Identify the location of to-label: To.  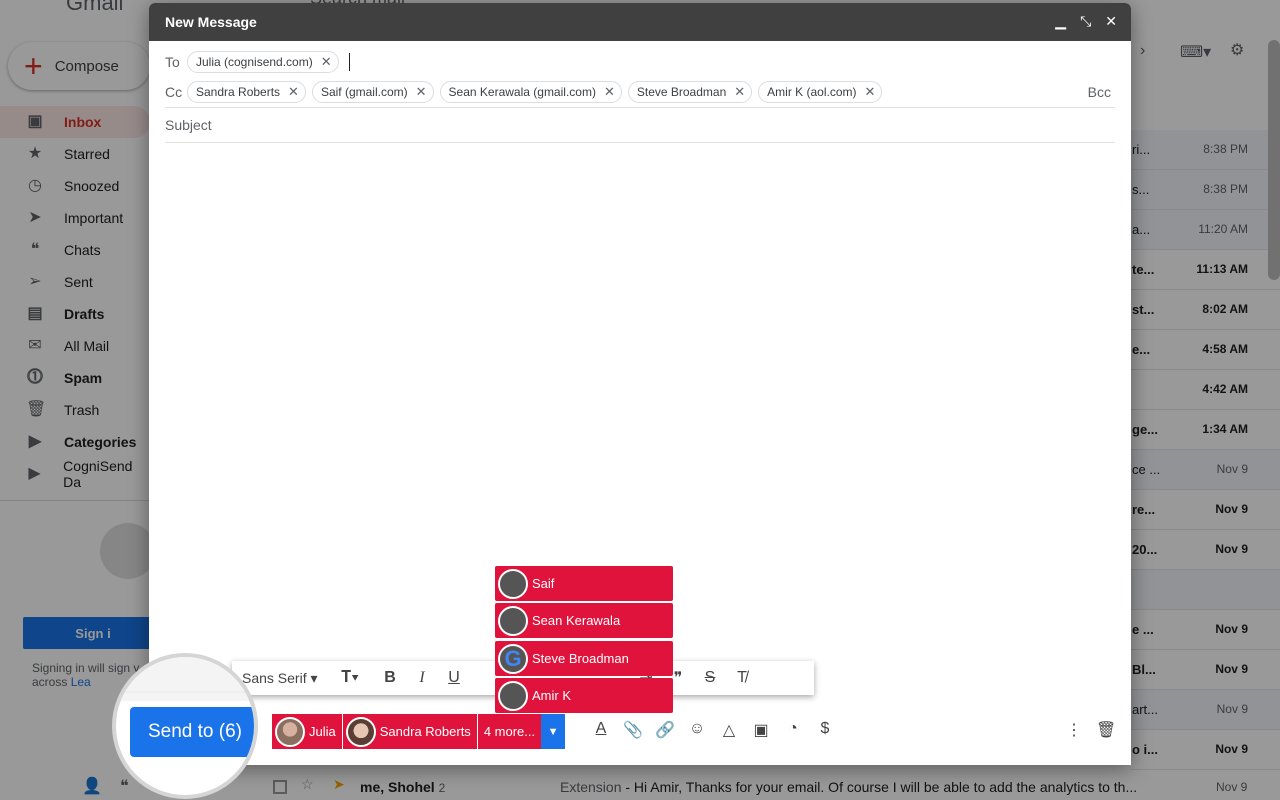
(172, 62).